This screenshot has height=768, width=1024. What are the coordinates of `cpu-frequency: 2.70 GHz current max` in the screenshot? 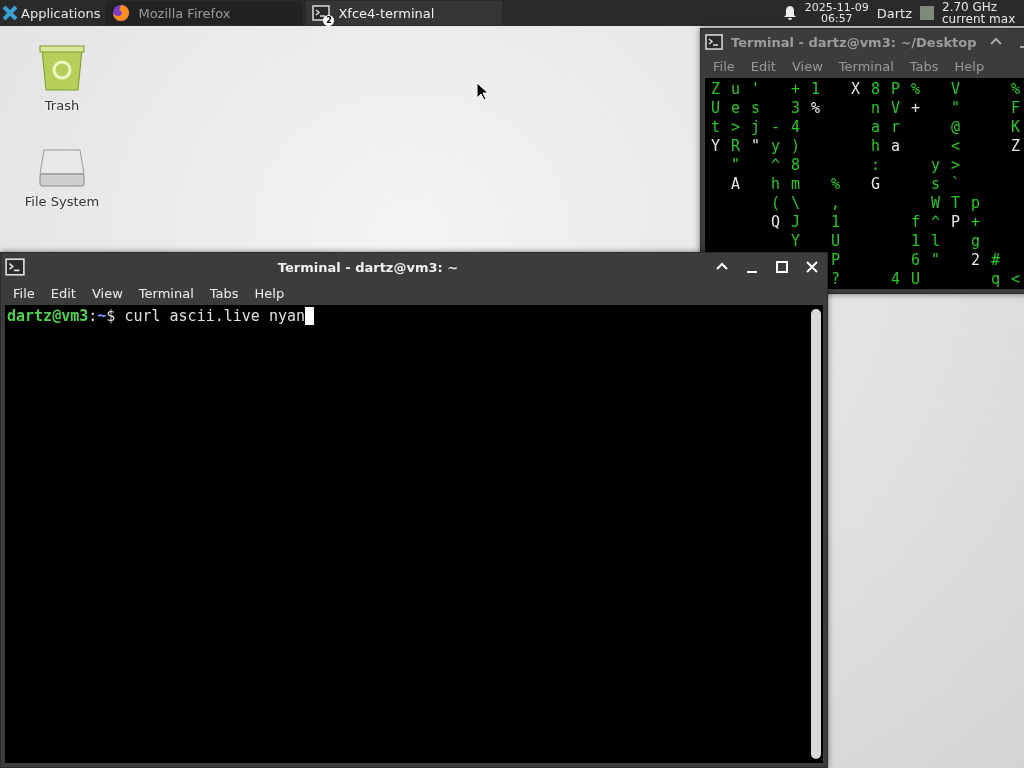 It's located at (979, 12).